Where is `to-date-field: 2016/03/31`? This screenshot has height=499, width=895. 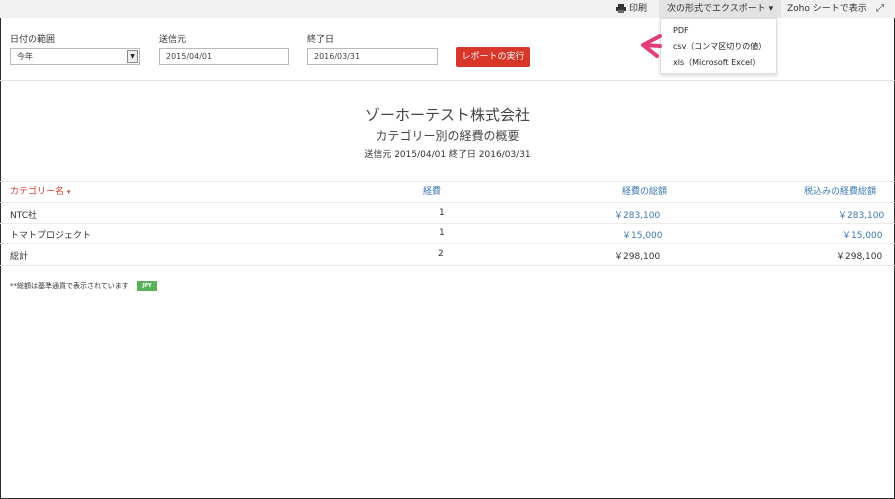 to-date-field: 2016/03/31 is located at coordinates (372, 56).